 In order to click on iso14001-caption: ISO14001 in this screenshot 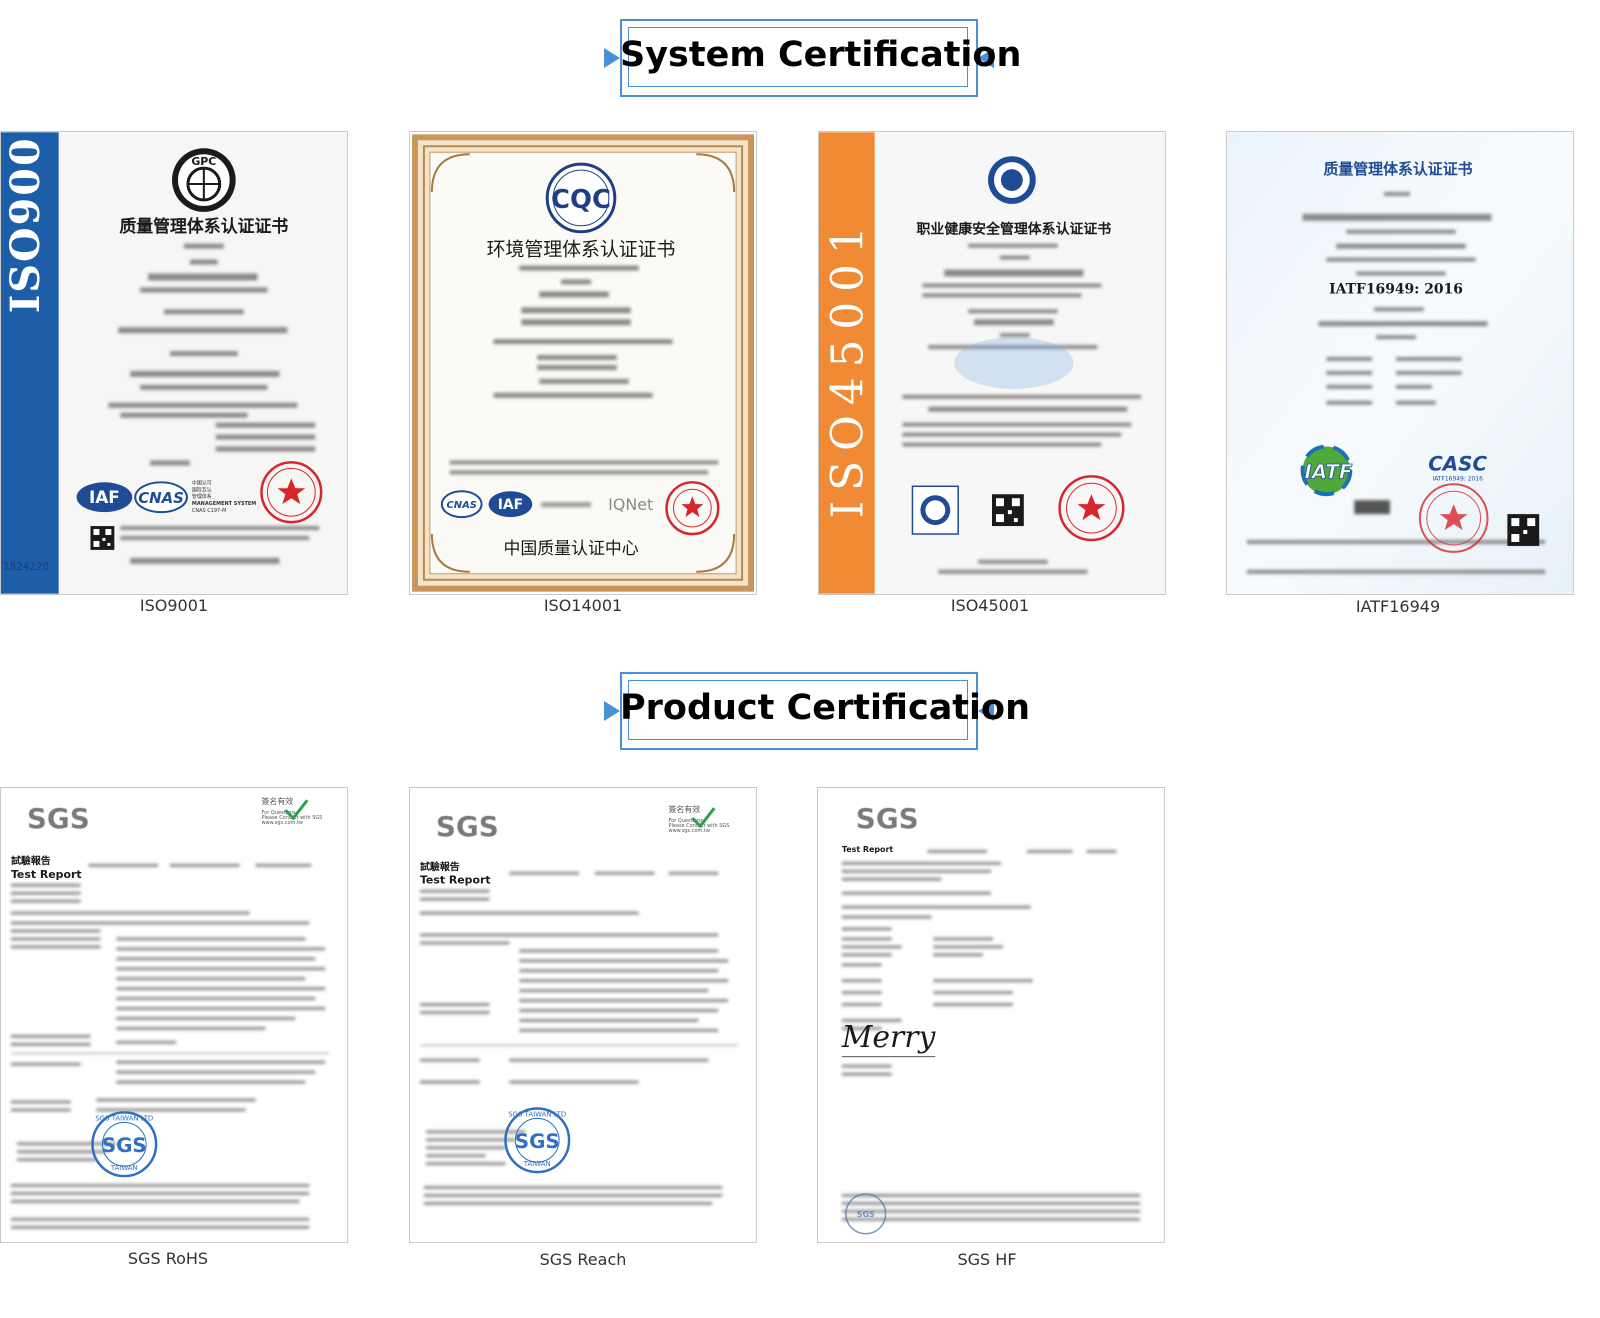, I will do `click(583, 605)`.